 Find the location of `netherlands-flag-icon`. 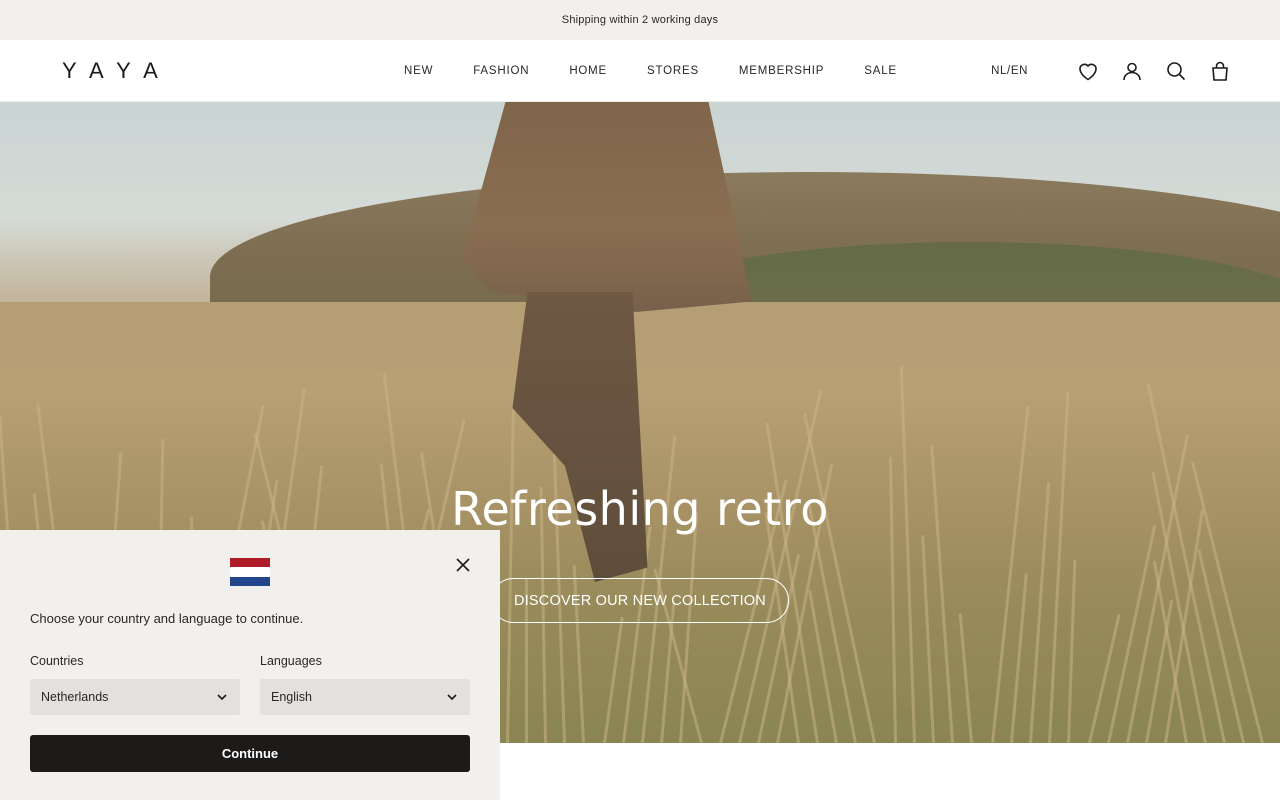

netherlands-flag-icon is located at coordinates (250, 572).